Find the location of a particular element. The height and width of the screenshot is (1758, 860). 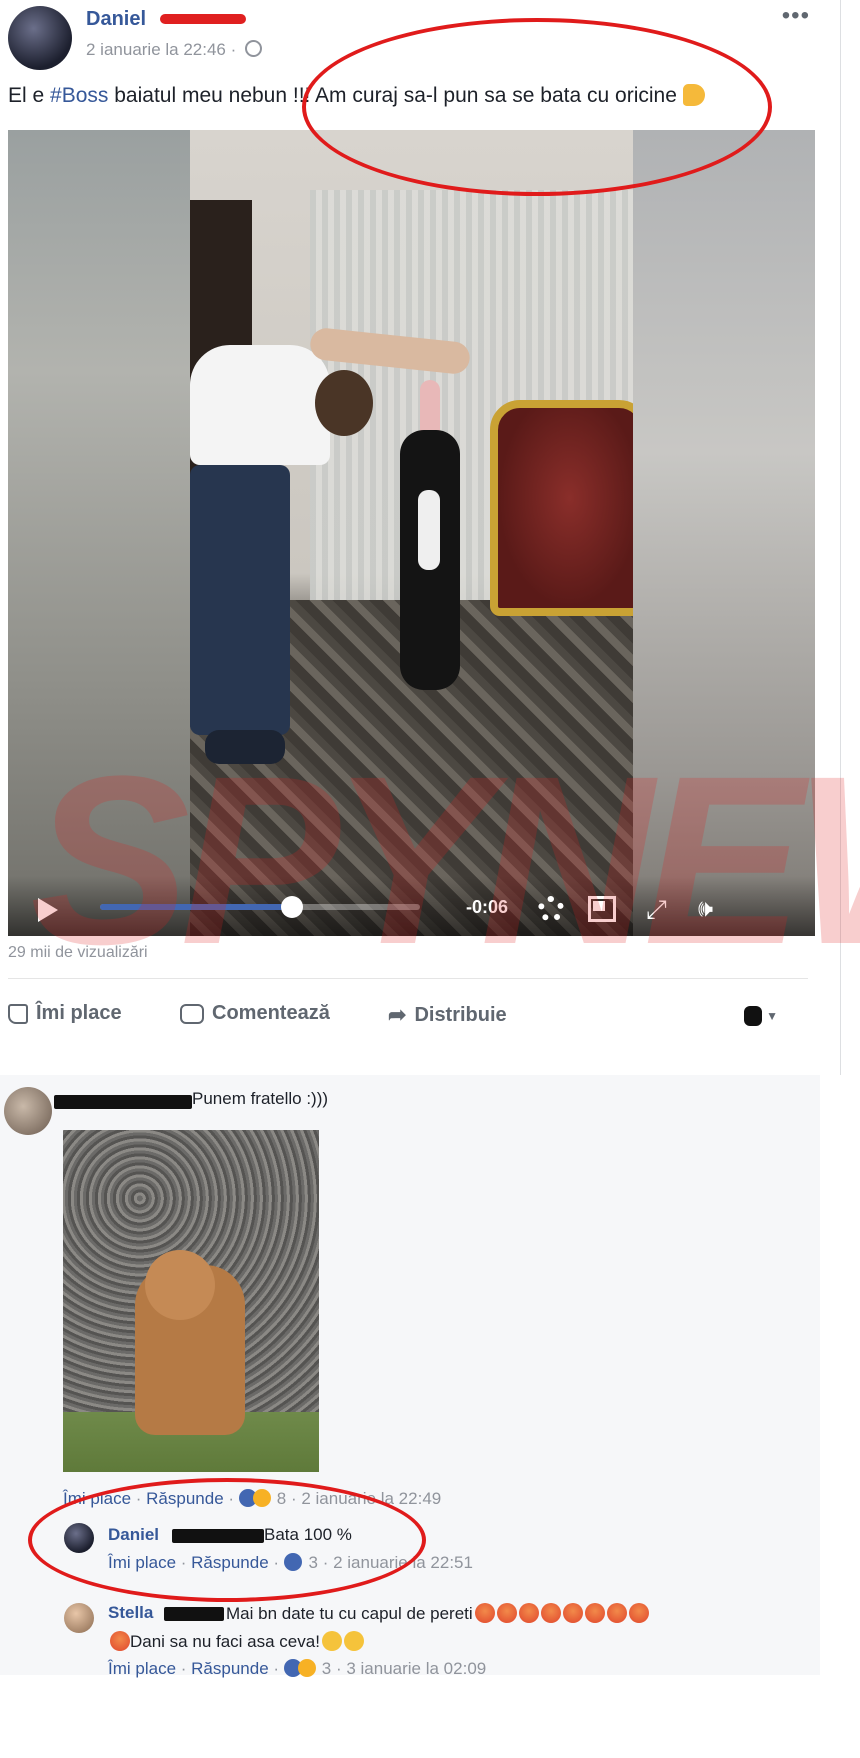

gear-icon is located at coordinates (551, 909).